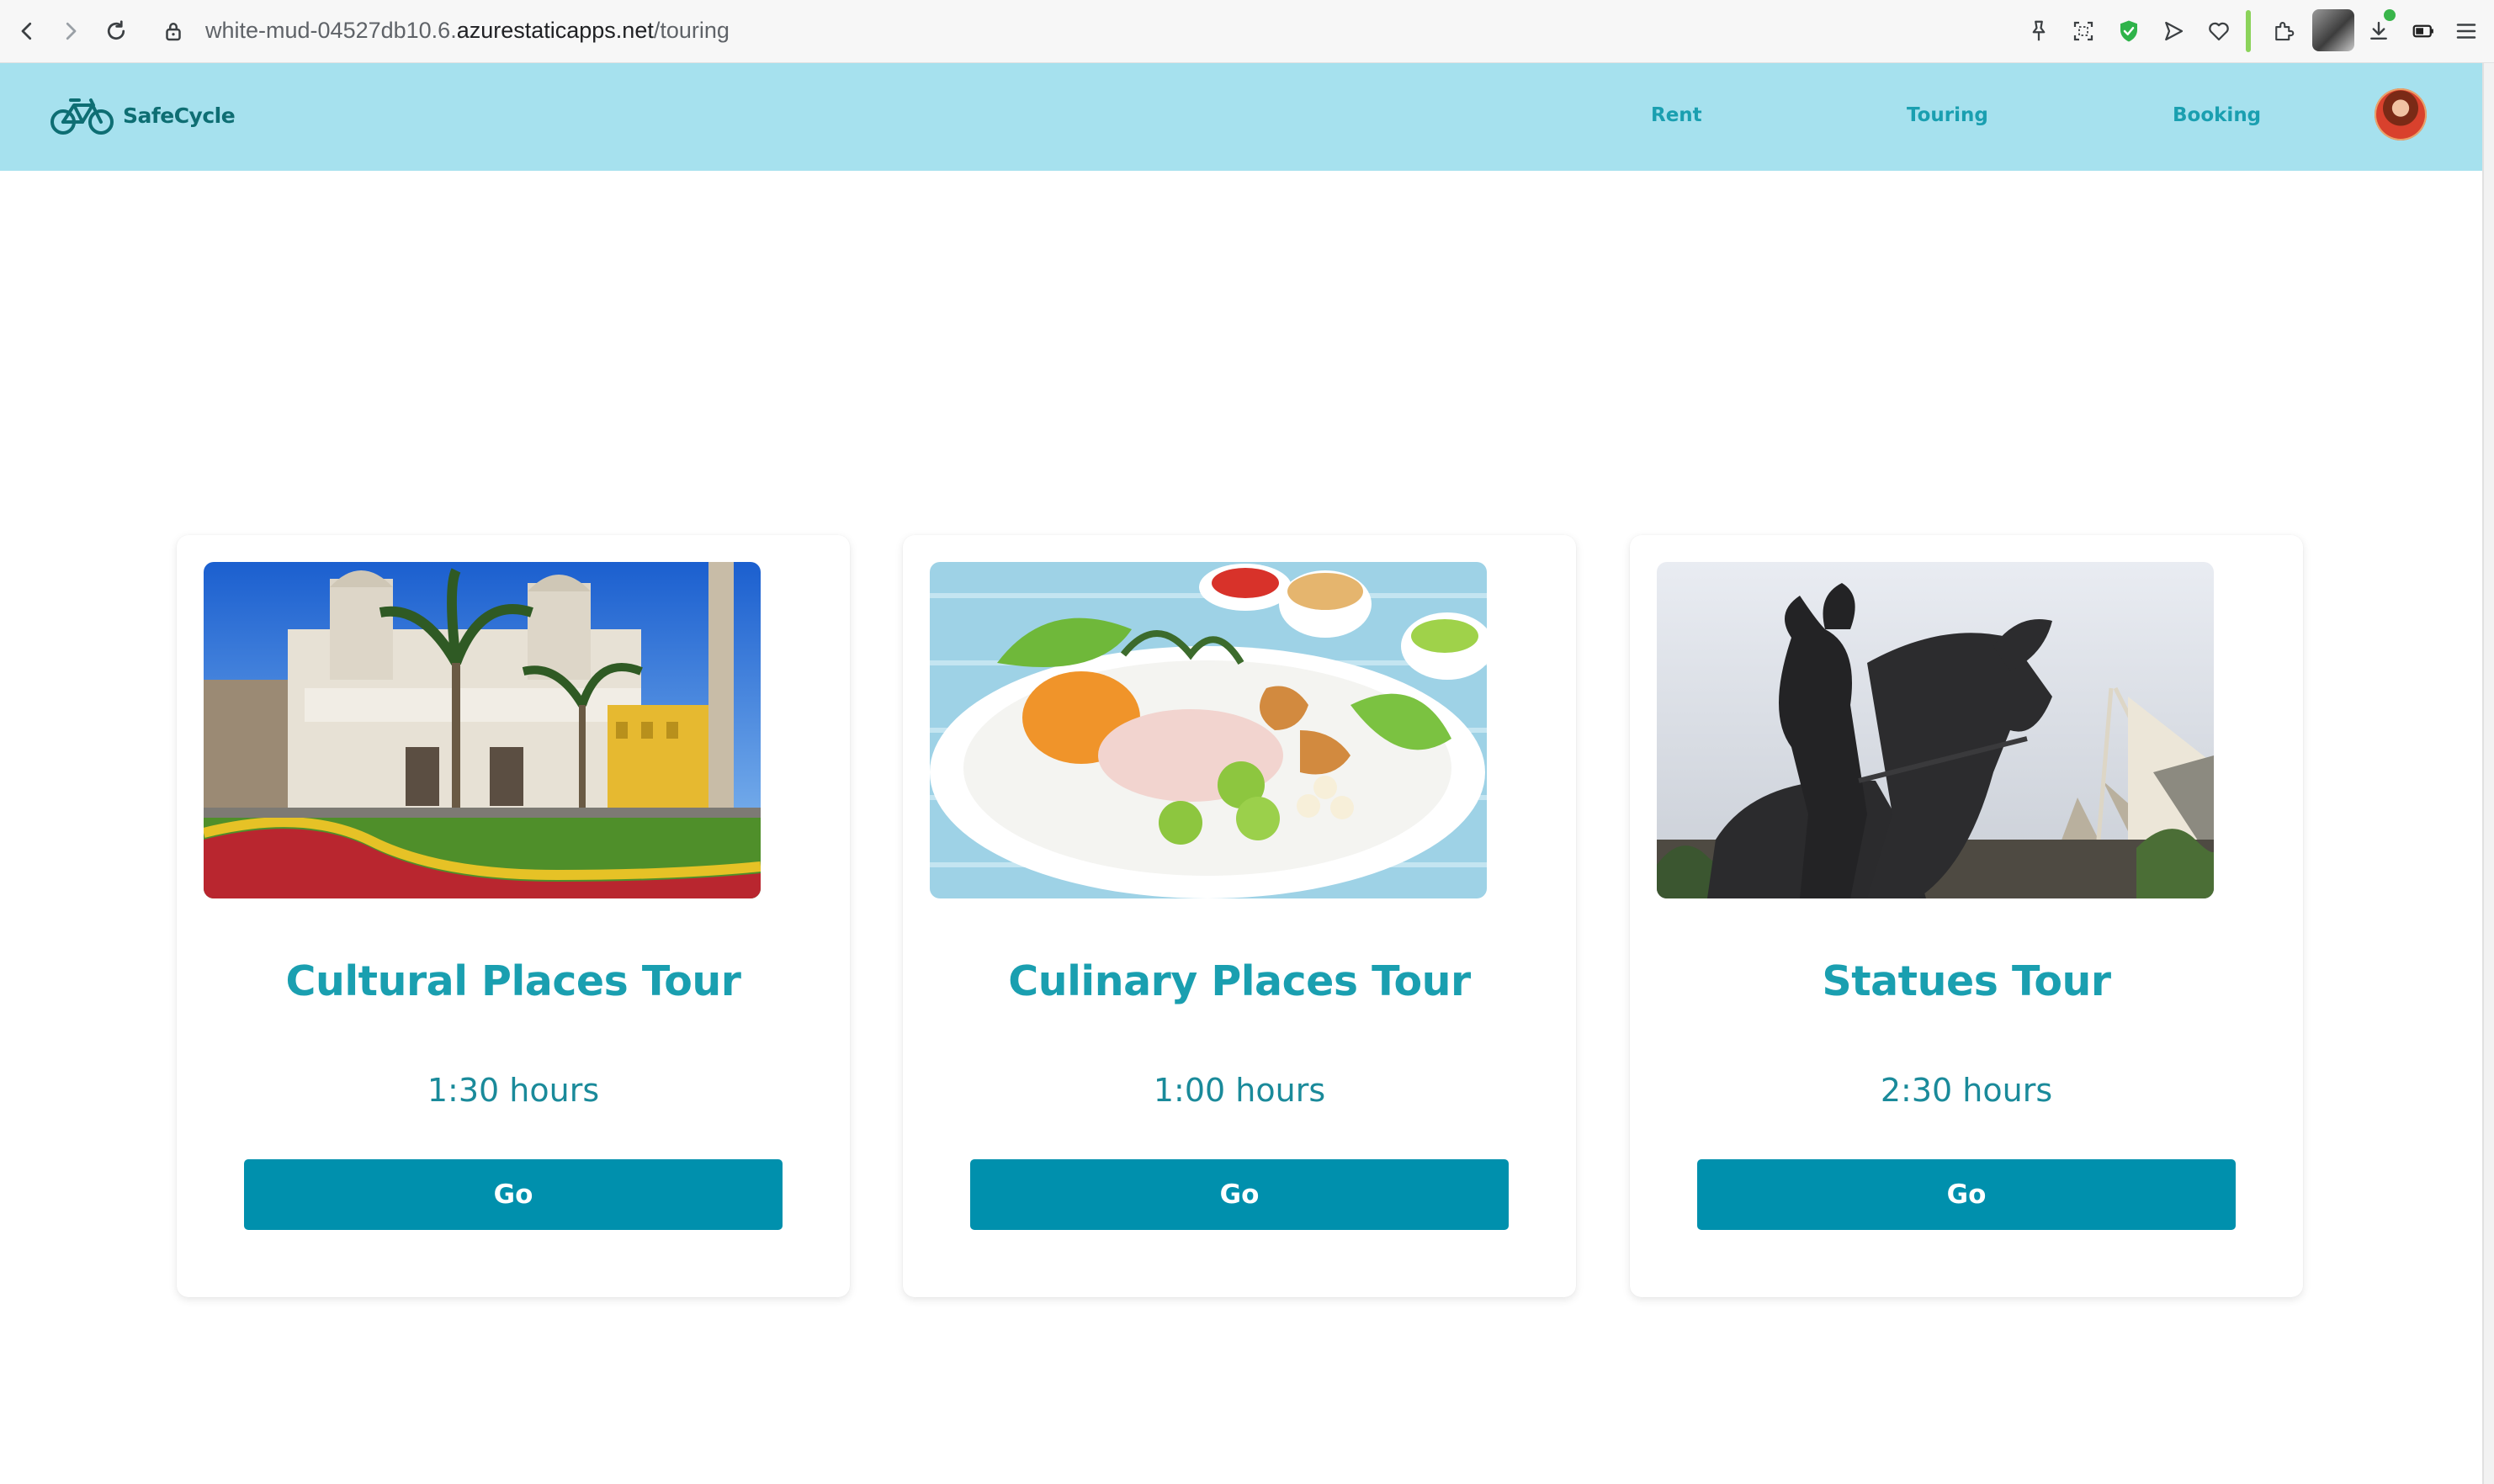  What do you see at coordinates (2173, 31) in the screenshot?
I see `send-icon` at bounding box center [2173, 31].